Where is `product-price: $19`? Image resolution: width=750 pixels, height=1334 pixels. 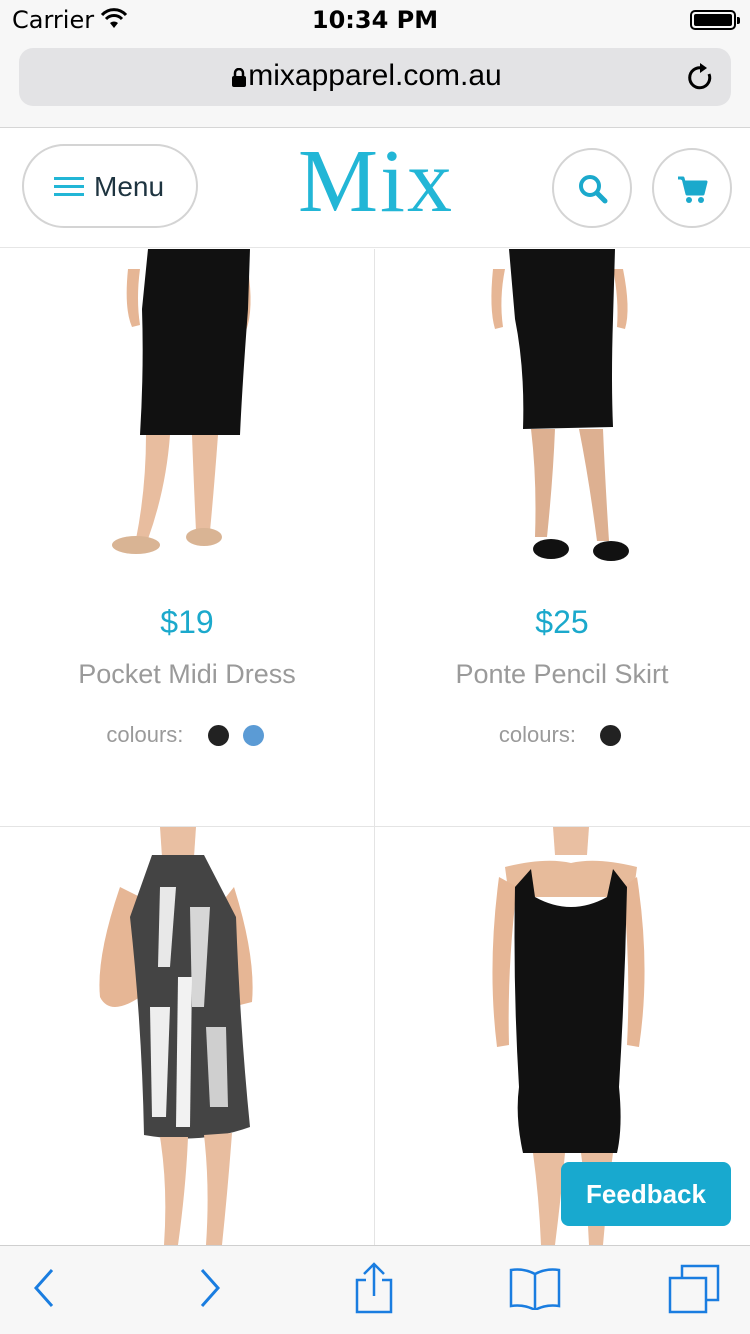 product-price: $19 is located at coordinates (187, 622).